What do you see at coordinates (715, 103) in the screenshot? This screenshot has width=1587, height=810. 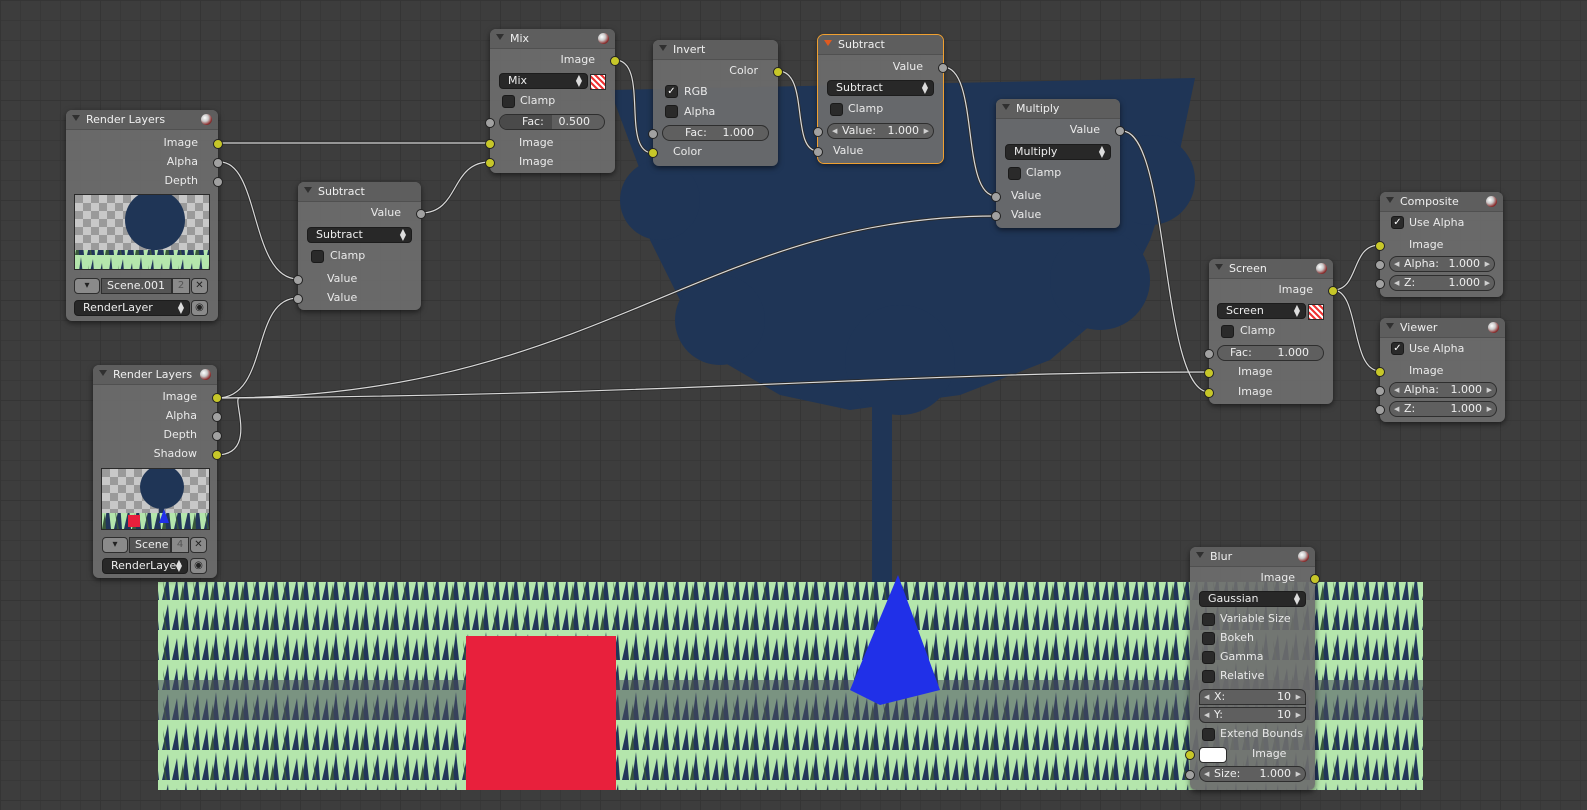 I see `invert-node: Invert Color ✓ RGB Alpha Fac: 1.000 Color` at bounding box center [715, 103].